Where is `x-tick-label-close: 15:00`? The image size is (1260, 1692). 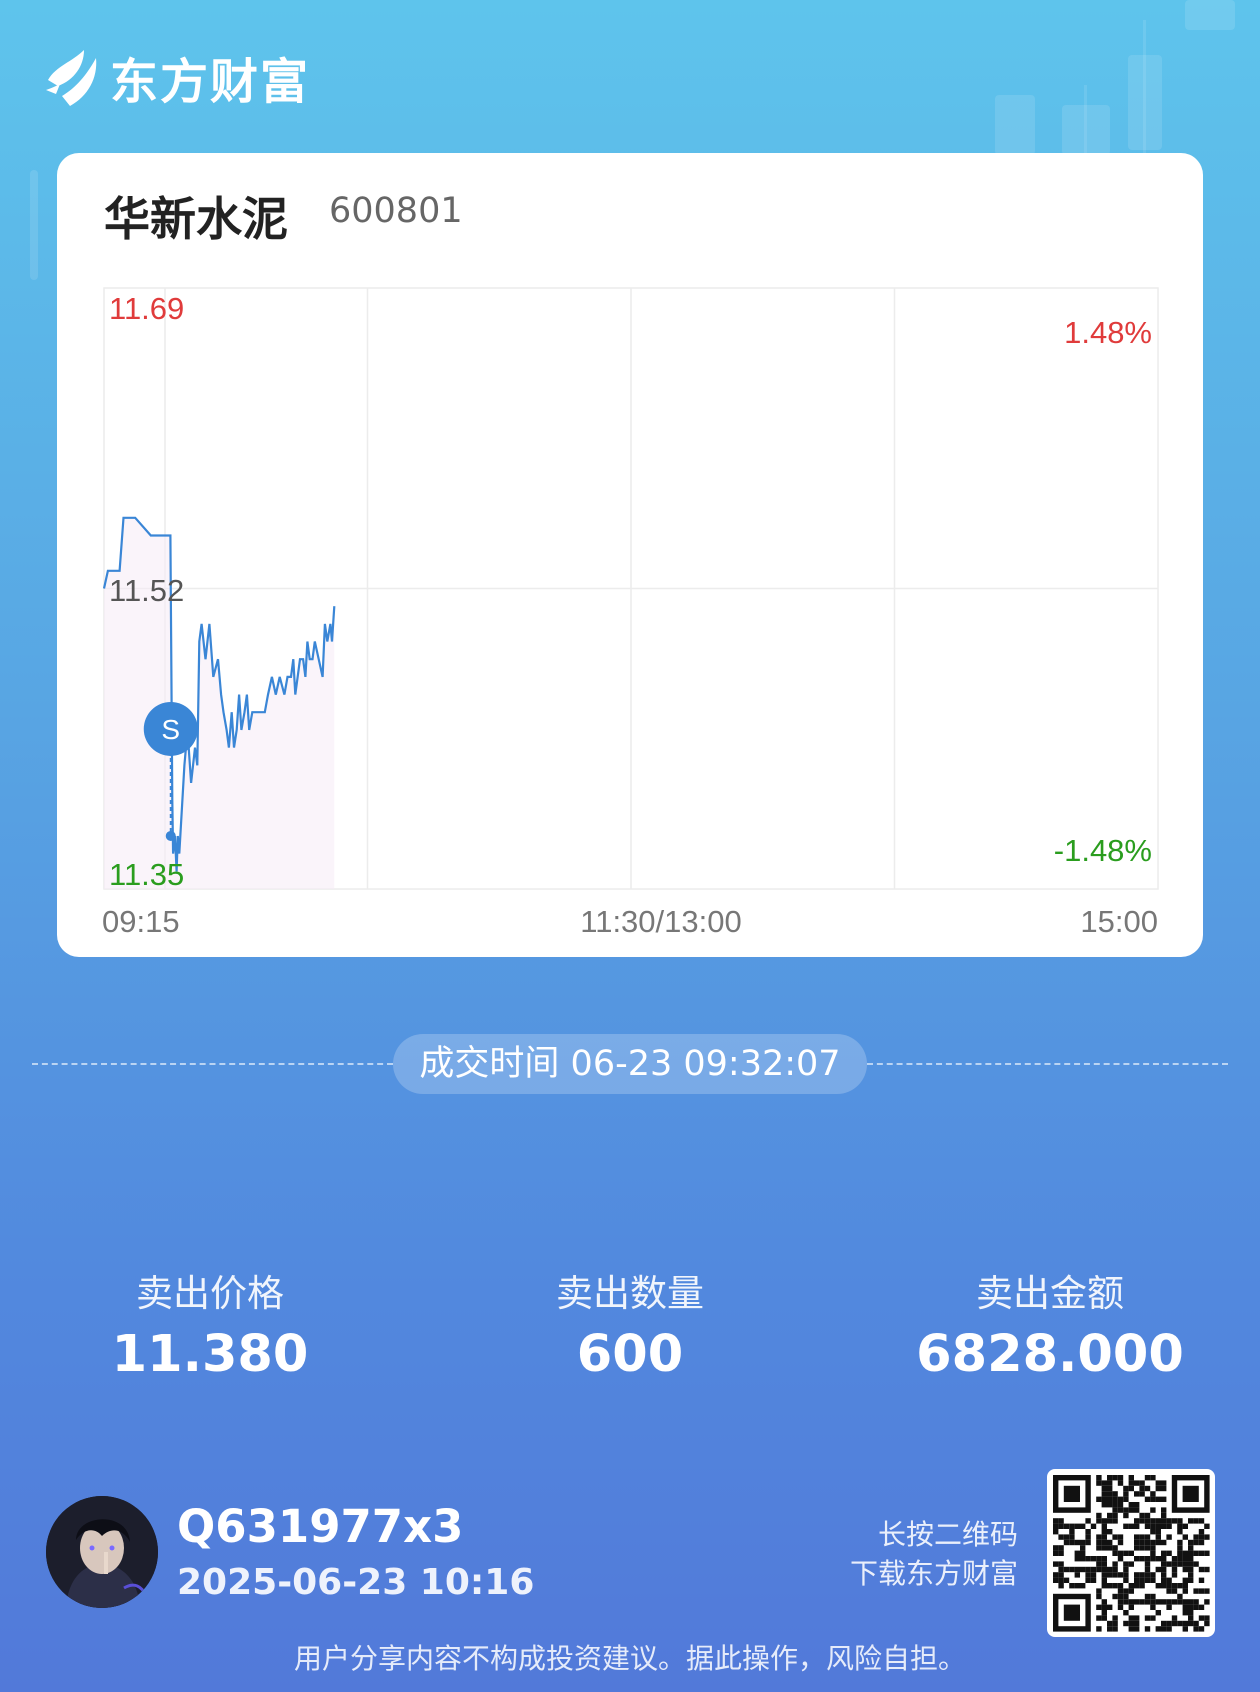
x-tick-label-close: 15:00 is located at coordinates (1119, 921).